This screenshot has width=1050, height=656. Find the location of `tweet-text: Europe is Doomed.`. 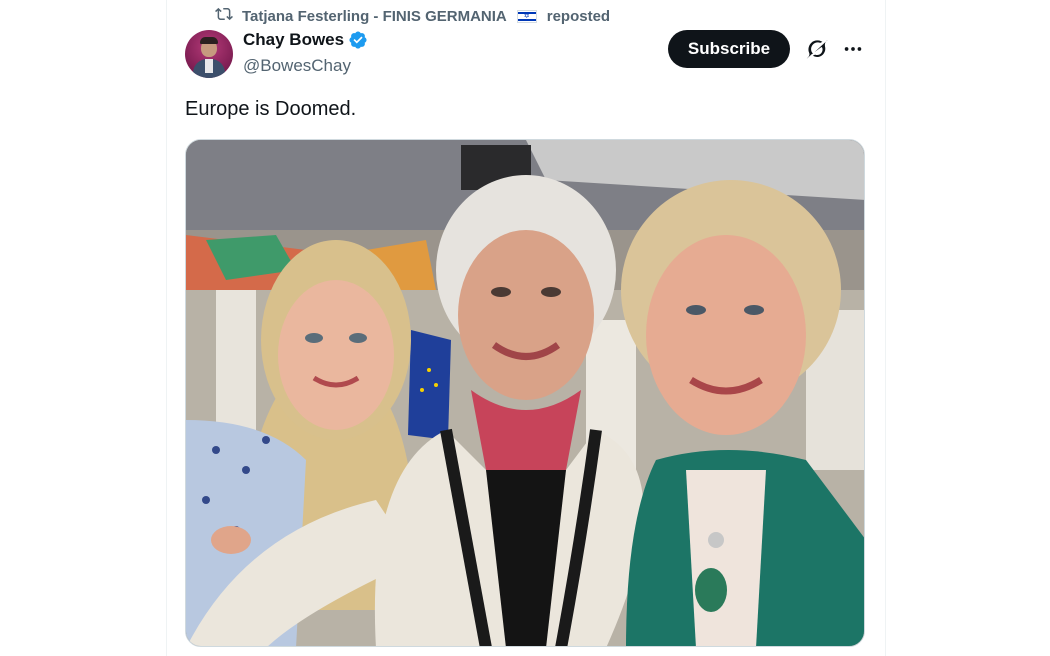

tweet-text: Europe is Doomed. is located at coordinates (271, 109).